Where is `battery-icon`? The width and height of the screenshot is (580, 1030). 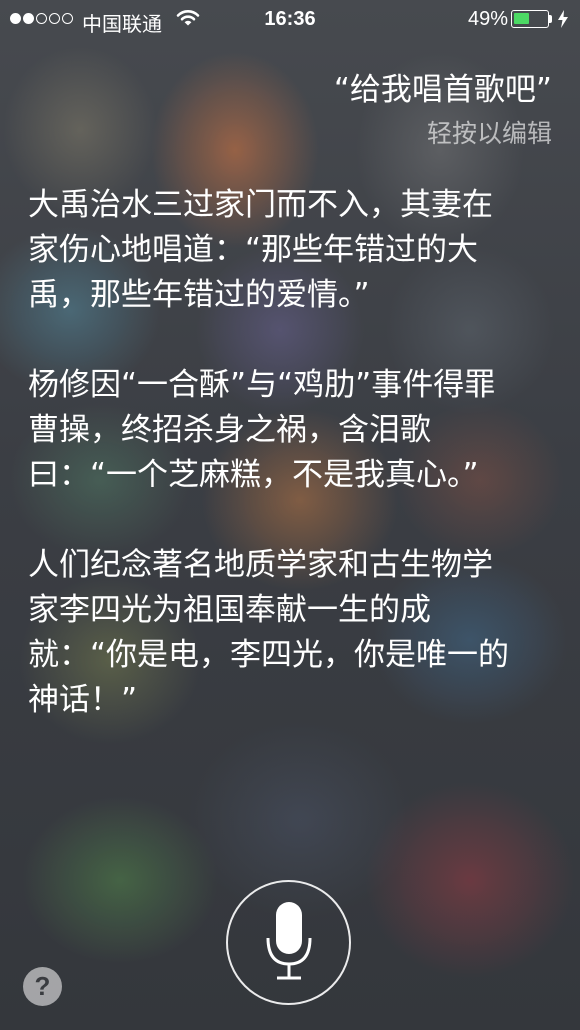
battery-icon is located at coordinates (530, 19).